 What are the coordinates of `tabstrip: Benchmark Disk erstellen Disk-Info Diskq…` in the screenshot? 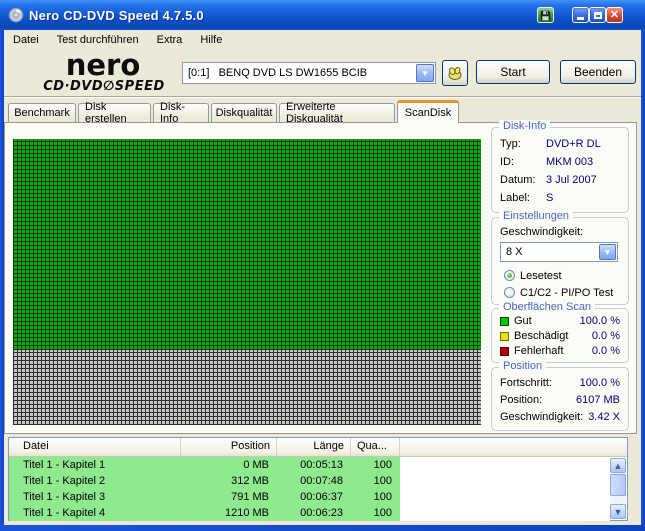 It's located at (322, 112).